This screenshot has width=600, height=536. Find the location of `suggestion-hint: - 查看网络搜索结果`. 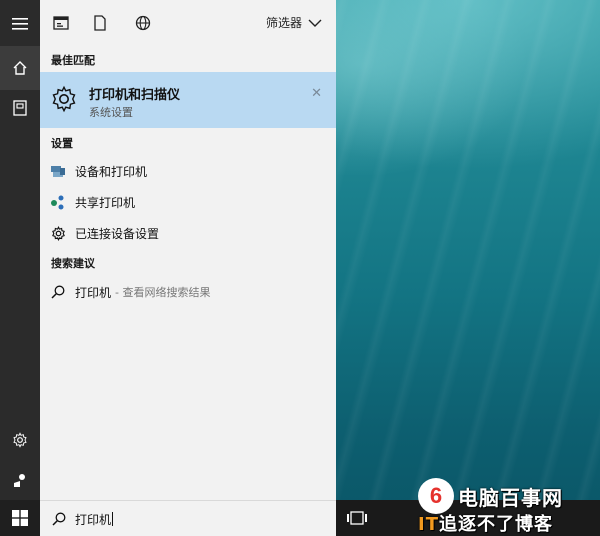

suggestion-hint: - 查看网络搜索结果 is located at coordinates (163, 292).